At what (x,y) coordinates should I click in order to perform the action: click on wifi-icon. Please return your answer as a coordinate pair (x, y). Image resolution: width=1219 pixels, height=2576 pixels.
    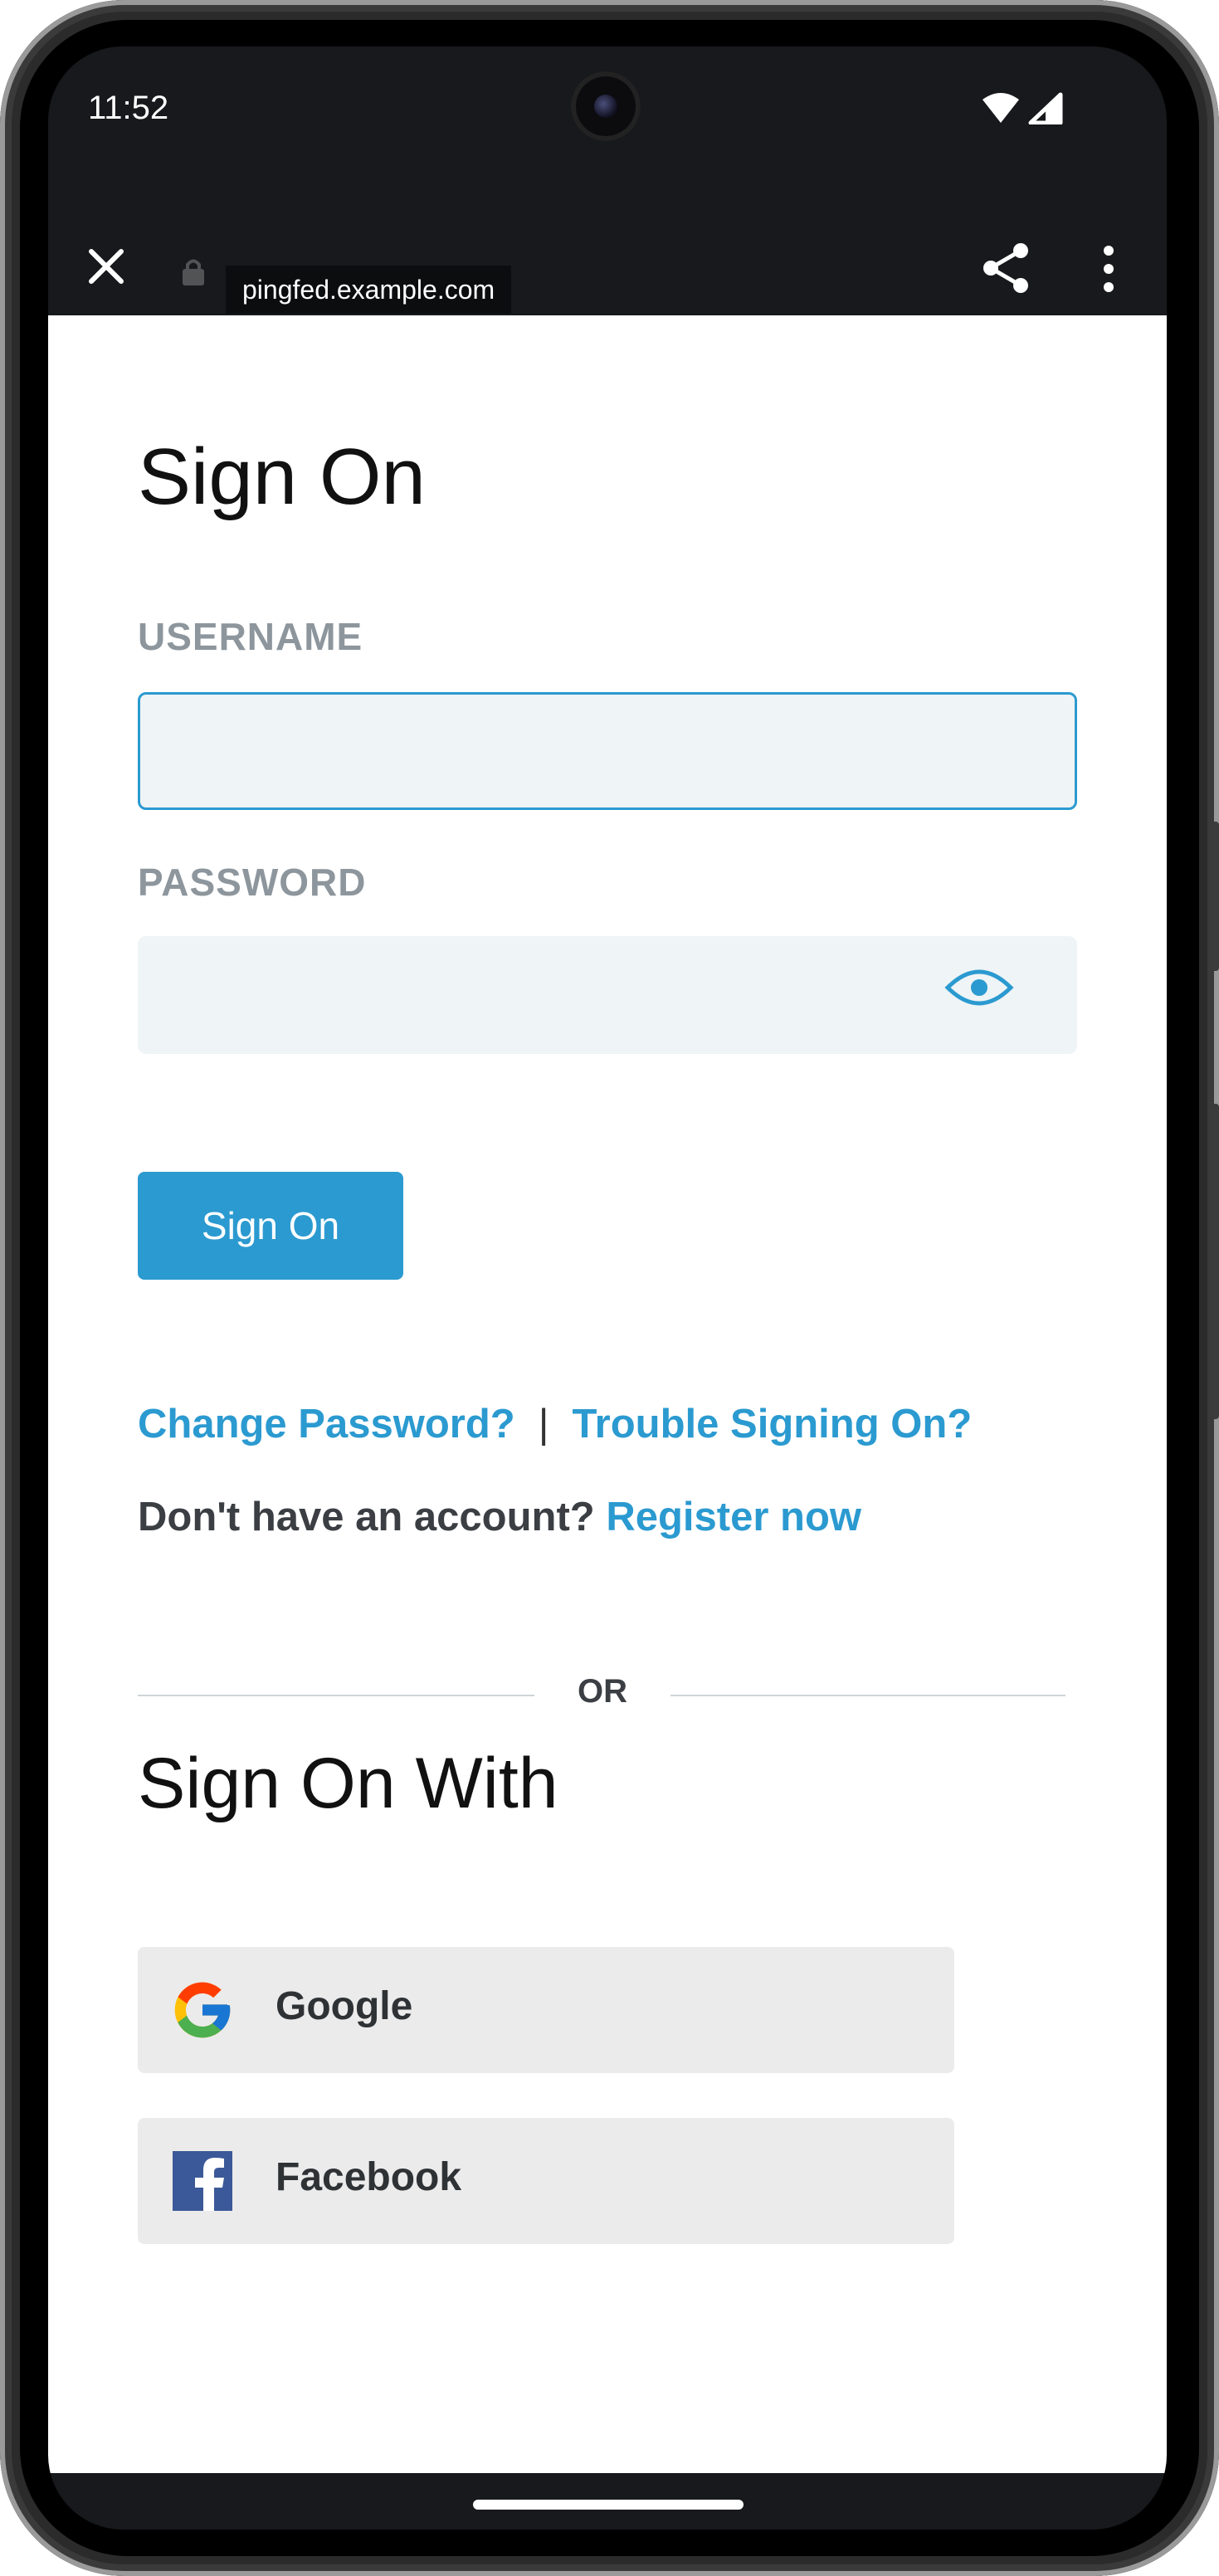
    Looking at the image, I should click on (1001, 108).